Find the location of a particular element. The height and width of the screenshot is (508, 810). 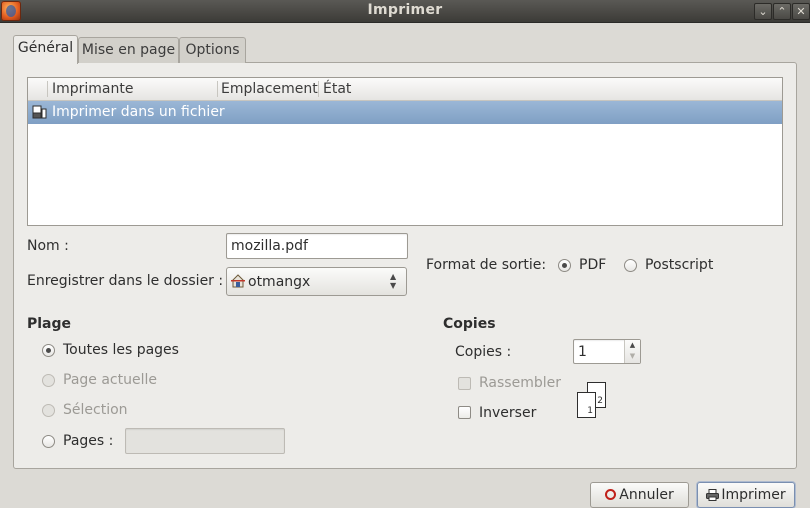

folder-value: otmangx is located at coordinates (279, 282).